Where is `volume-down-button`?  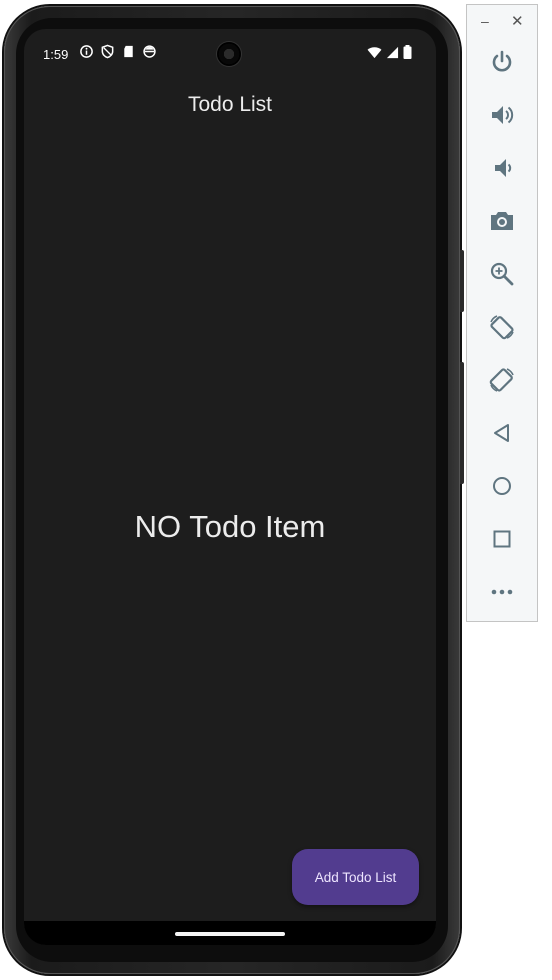
volume-down-button is located at coordinates (502, 168).